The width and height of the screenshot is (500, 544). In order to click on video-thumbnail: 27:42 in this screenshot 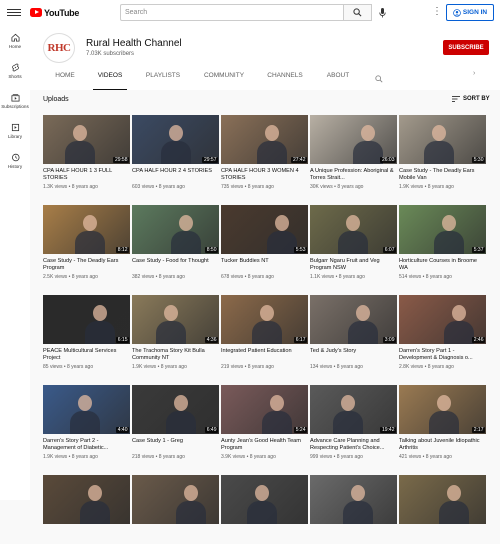, I will do `click(264, 139)`.